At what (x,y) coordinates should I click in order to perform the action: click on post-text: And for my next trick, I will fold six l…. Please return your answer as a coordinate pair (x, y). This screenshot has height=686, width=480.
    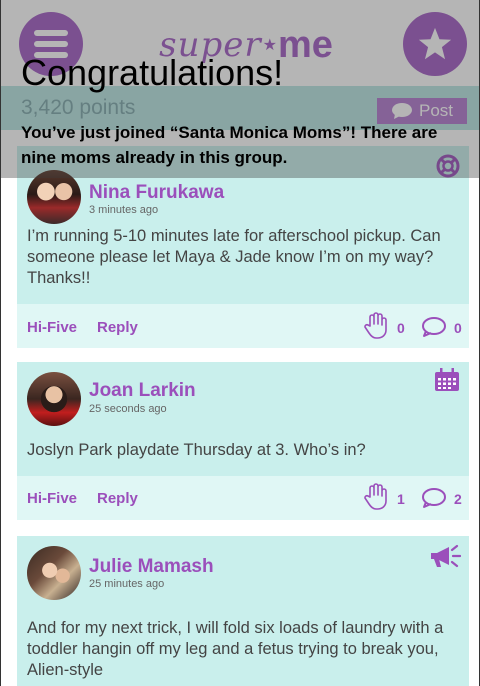
    Looking at the image, I should click on (235, 649).